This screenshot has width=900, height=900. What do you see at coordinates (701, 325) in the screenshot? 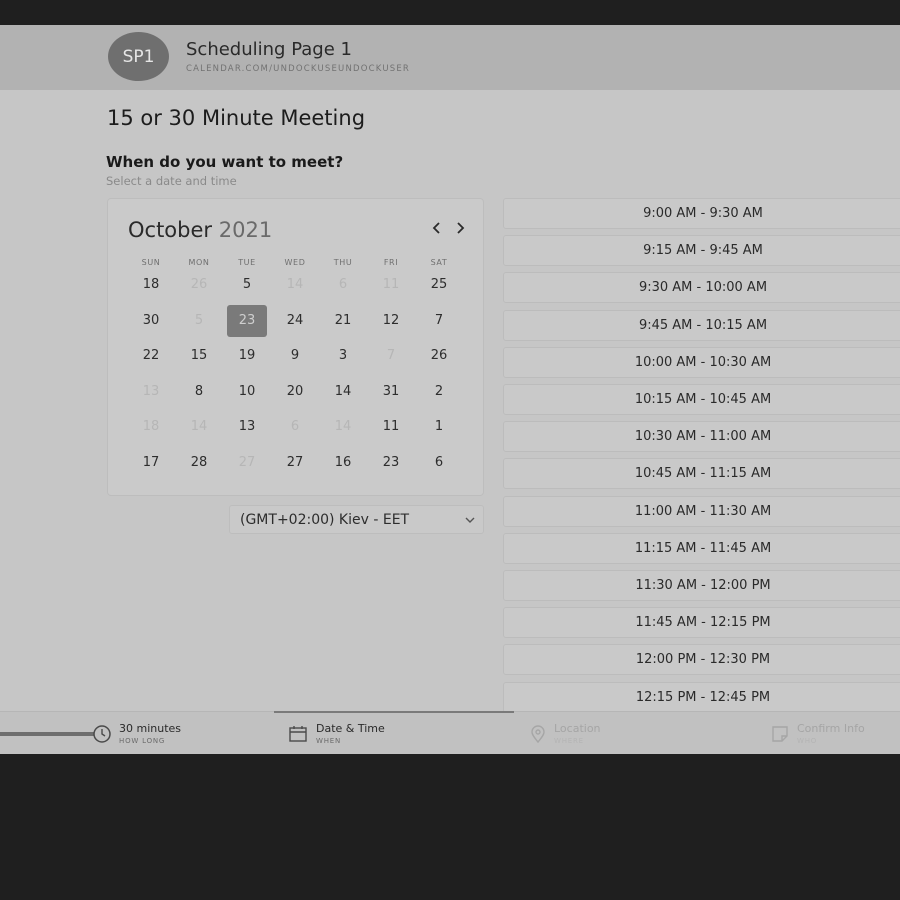
I see `time-slot-button: 9:45 AM - 10:15 AM` at bounding box center [701, 325].